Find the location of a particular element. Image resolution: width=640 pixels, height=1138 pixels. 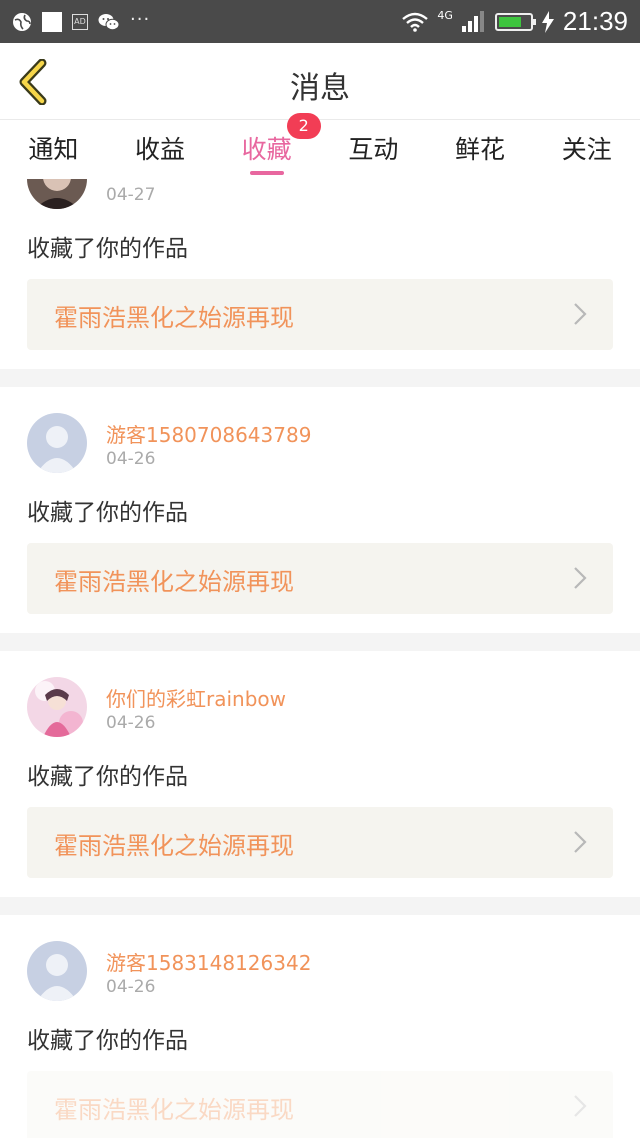

globe-icon is located at coordinates (22, 21).